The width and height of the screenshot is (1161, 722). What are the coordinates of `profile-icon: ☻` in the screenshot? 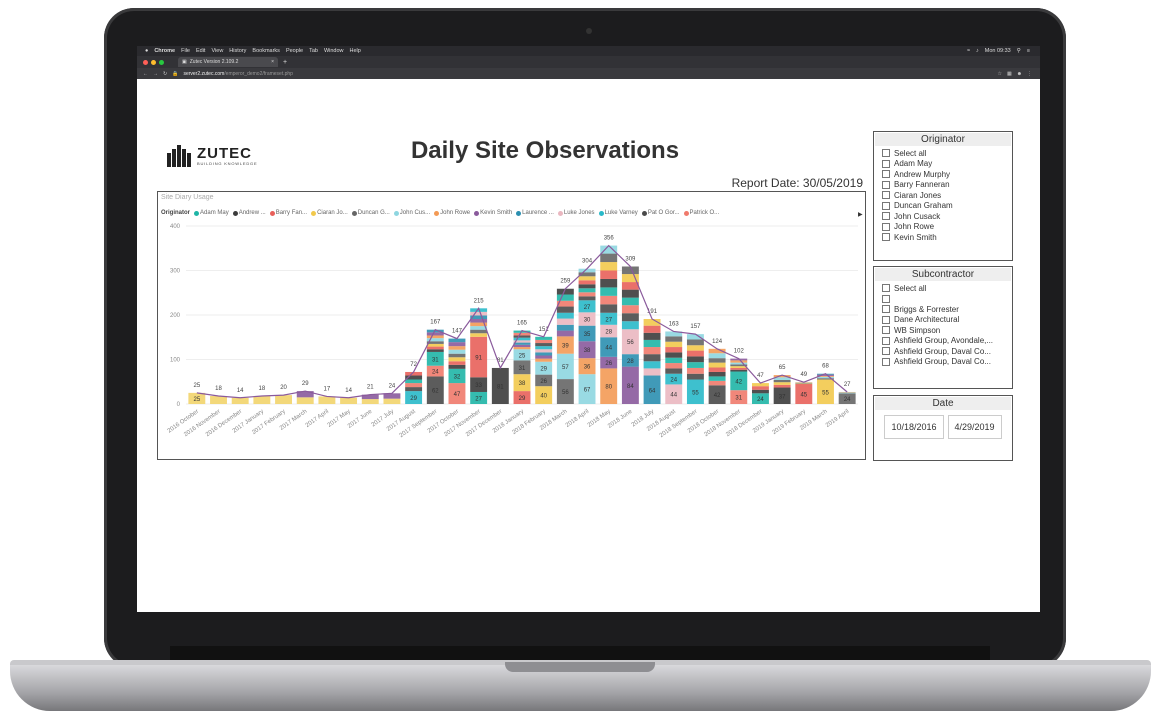 It's located at (1019, 74).